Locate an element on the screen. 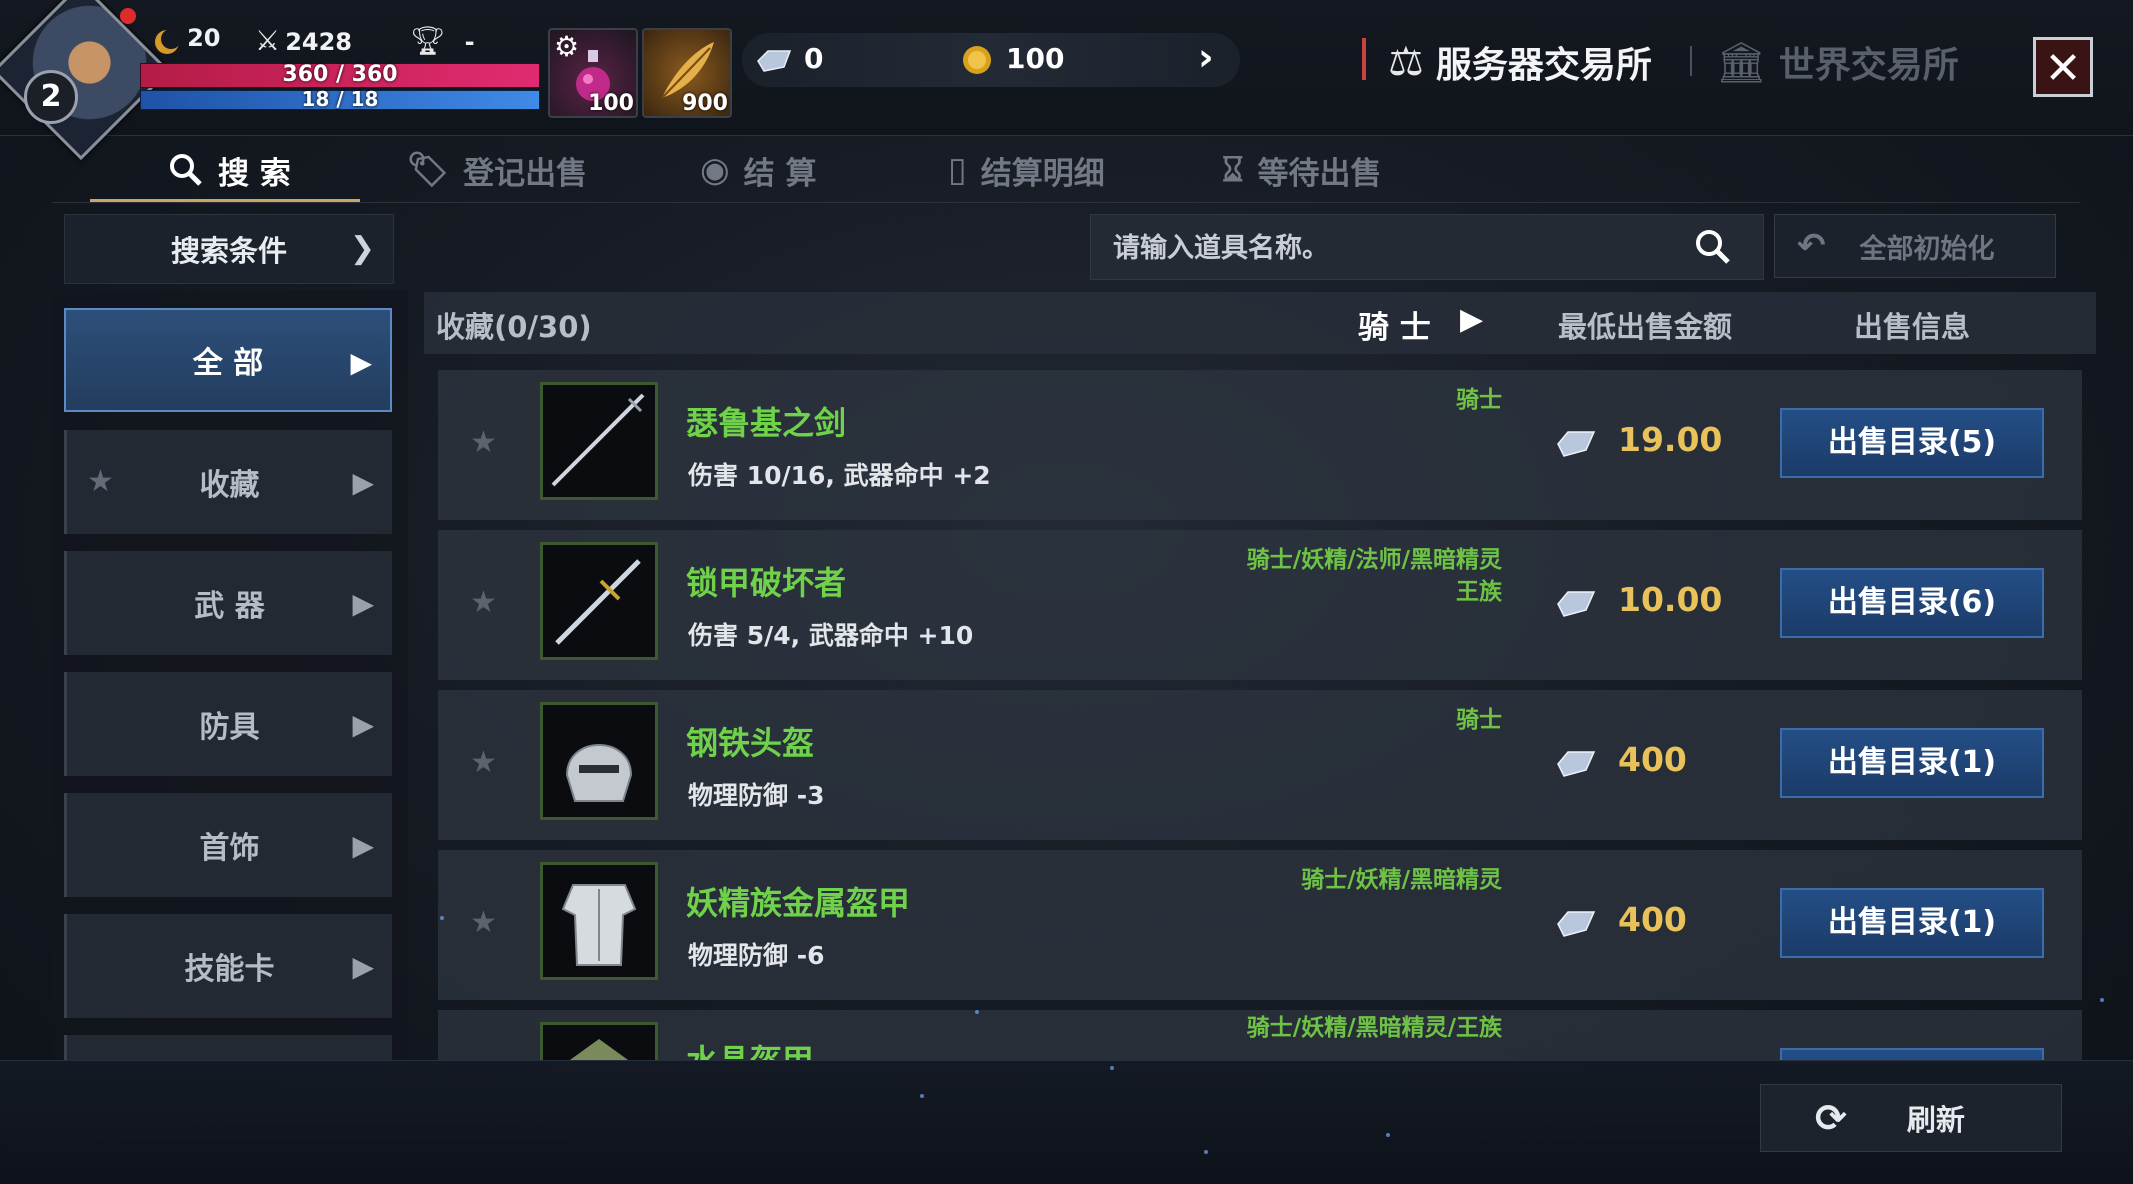 The image size is (2133, 1184). item-class: 骑士/妖精/黑暗精灵 is located at coordinates (1401, 880).